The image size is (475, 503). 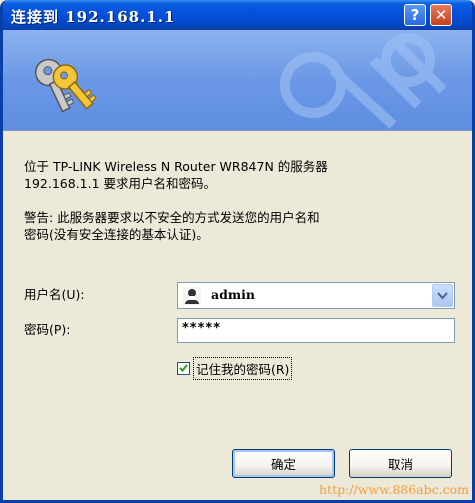 I want to click on remember-password: 记住我的密码(R), so click(x=235, y=368).